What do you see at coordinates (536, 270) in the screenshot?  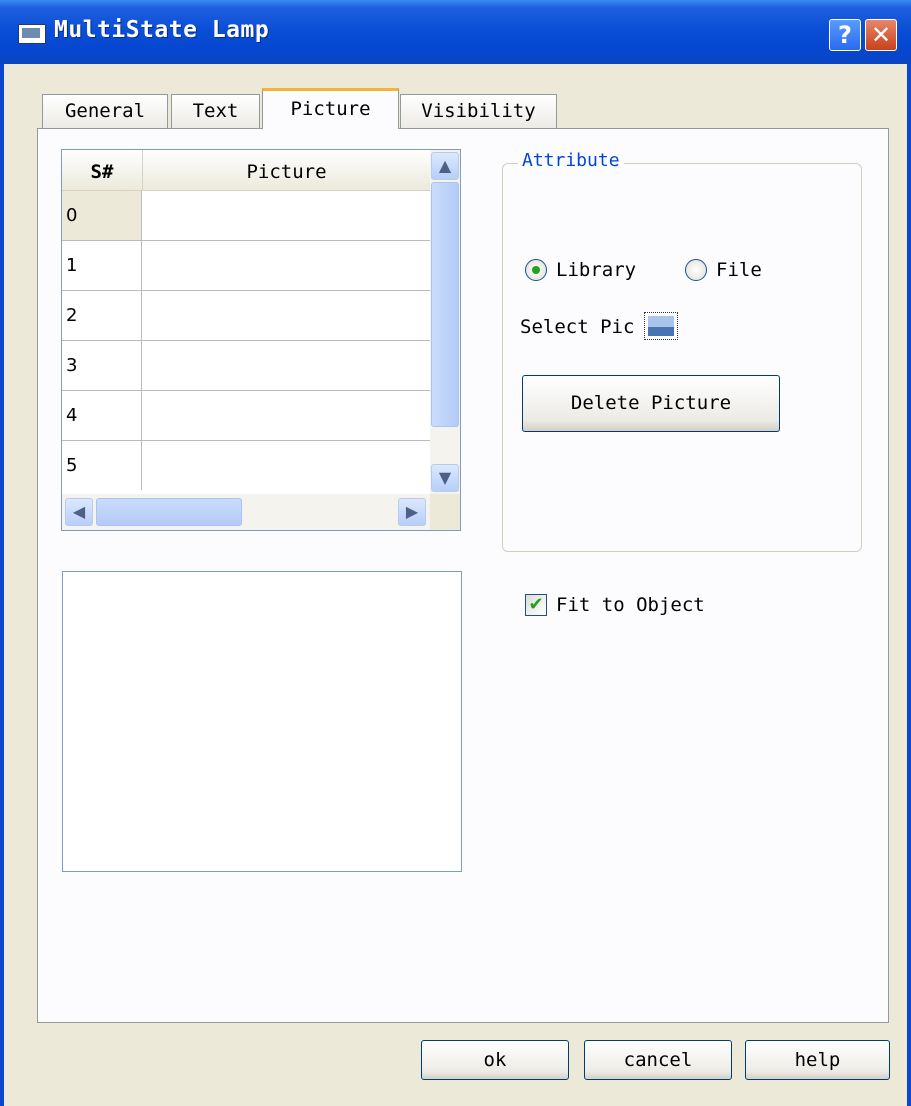 I see `library-radio` at bounding box center [536, 270].